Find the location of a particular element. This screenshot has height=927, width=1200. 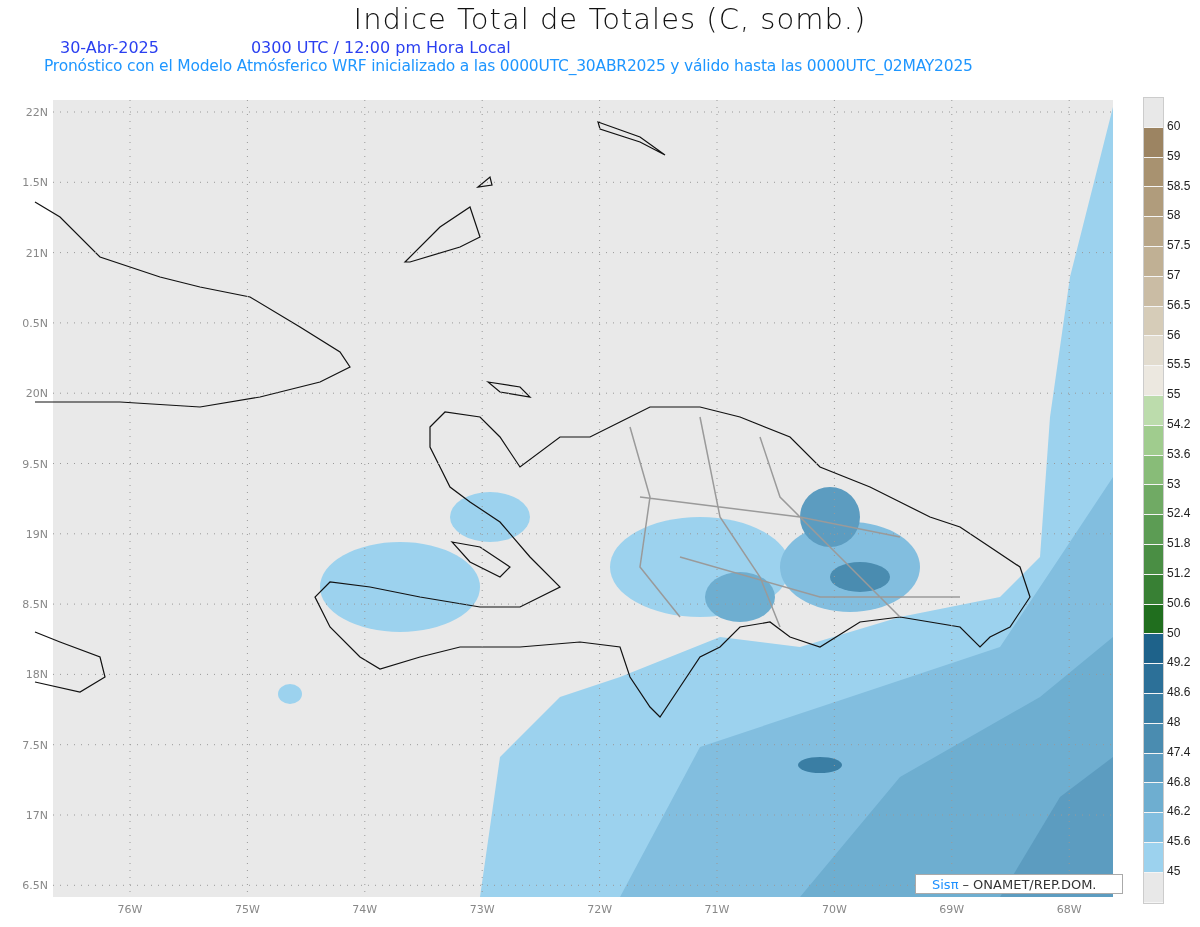

colorbar-label: 50.6 is located at coordinates (1179, 603).